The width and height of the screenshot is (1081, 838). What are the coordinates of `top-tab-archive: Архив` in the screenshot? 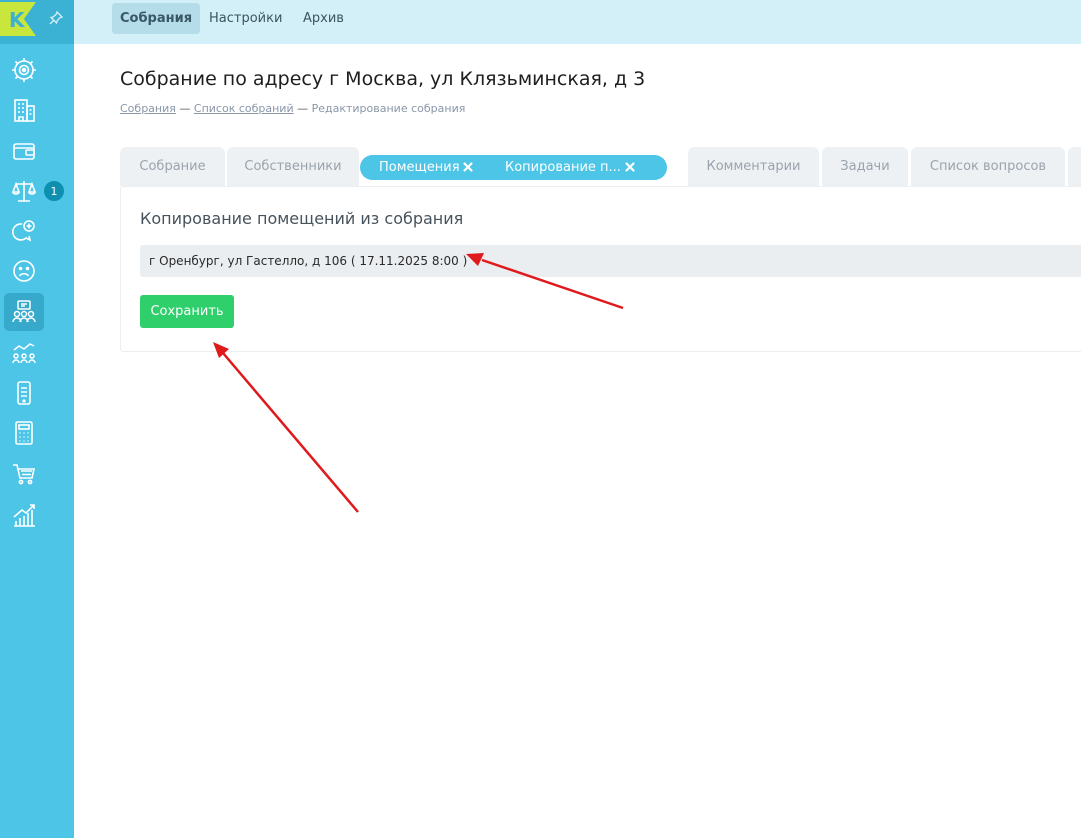 It's located at (323, 18).